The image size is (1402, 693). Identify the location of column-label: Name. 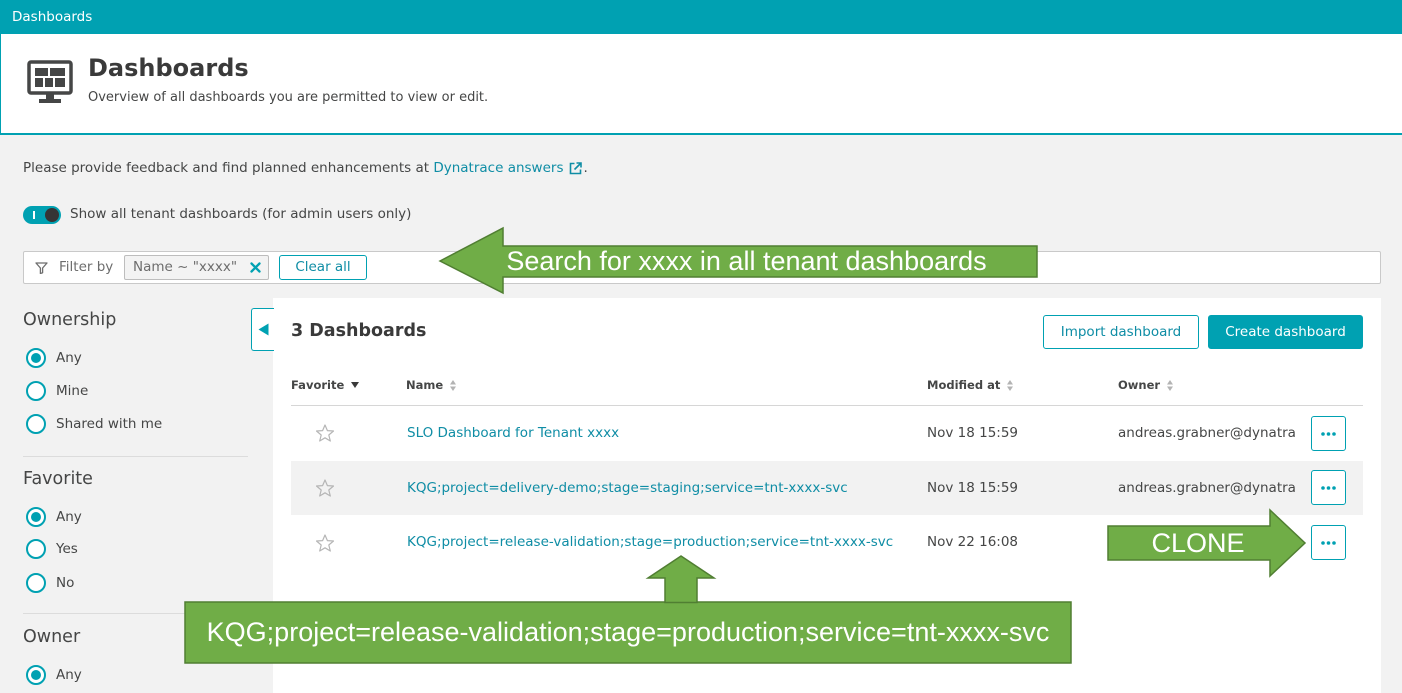
(425, 385).